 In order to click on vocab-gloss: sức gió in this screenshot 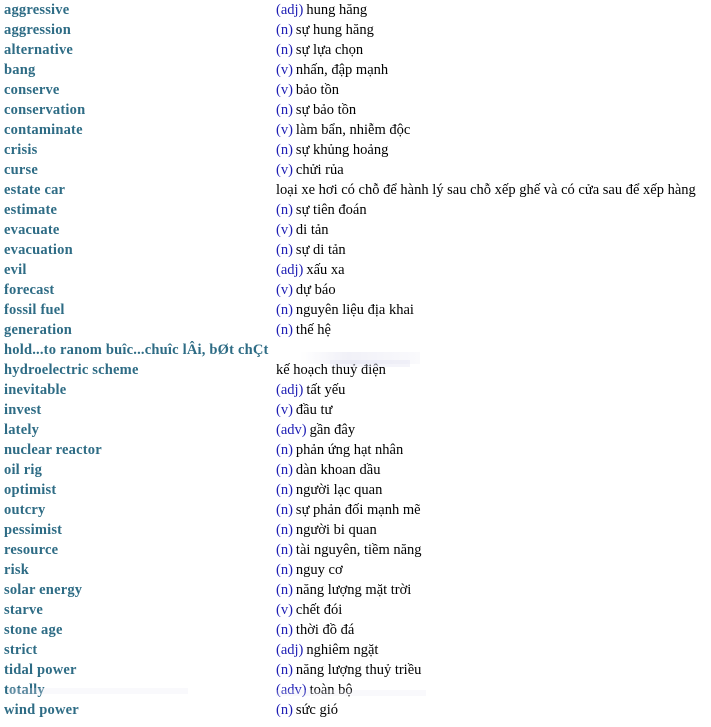, I will do `click(317, 710)`.